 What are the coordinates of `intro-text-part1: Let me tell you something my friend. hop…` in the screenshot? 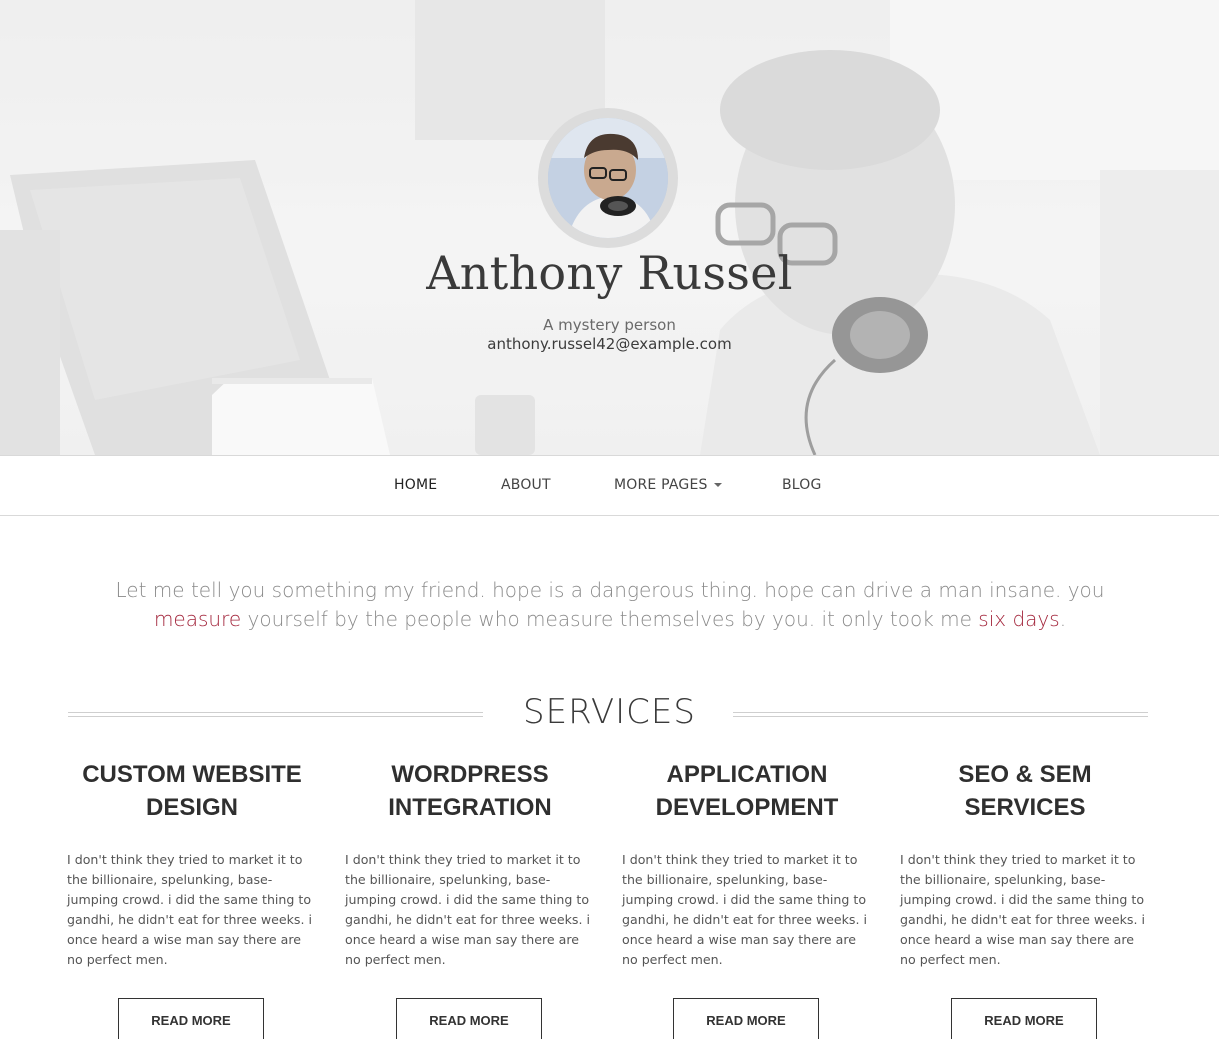 It's located at (610, 590).